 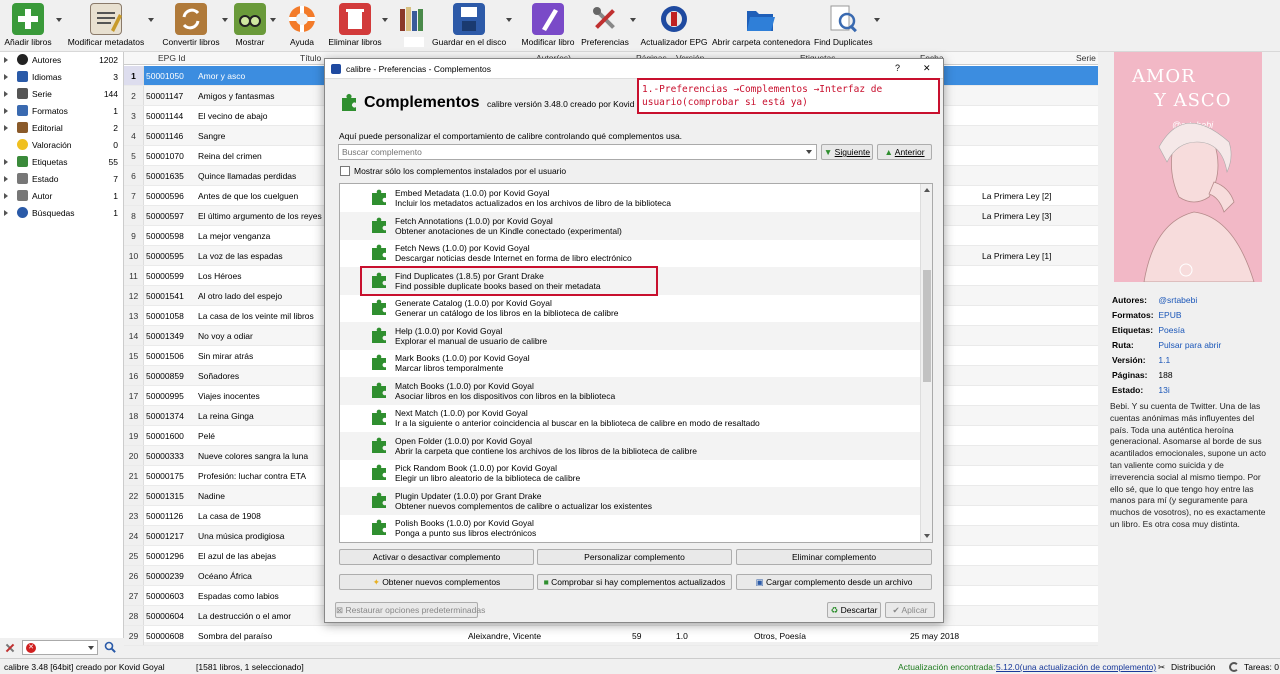 What do you see at coordinates (10, 648) in the screenshot?
I see `configure-icon` at bounding box center [10, 648].